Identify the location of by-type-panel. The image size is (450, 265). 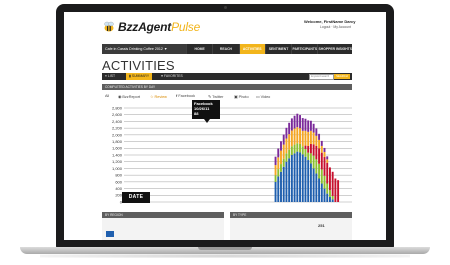
(291, 229).